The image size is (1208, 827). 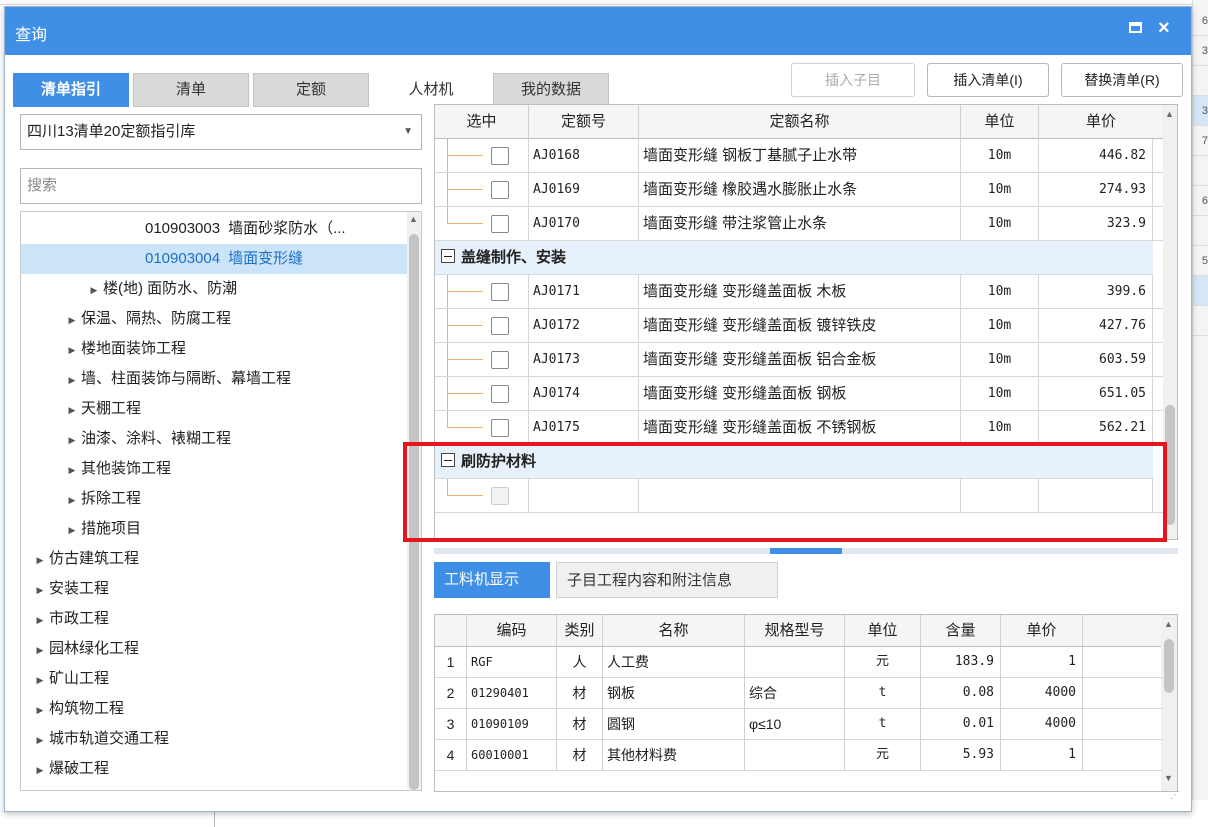 I want to click on title-bar: 查询 ×, so click(x=598, y=31).